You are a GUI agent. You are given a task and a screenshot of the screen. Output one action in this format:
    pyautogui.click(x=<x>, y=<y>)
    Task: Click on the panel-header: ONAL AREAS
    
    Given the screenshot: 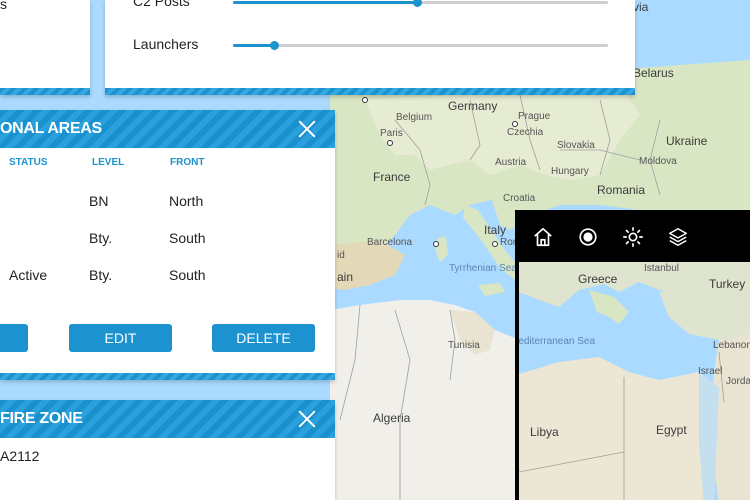 What is the action you would take?
    pyautogui.click(x=167, y=129)
    